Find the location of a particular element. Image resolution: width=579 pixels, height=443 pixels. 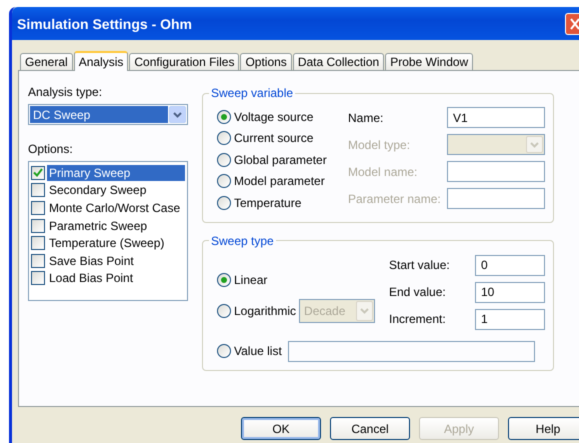

radio-option: Value list is located at coordinates (249, 351).